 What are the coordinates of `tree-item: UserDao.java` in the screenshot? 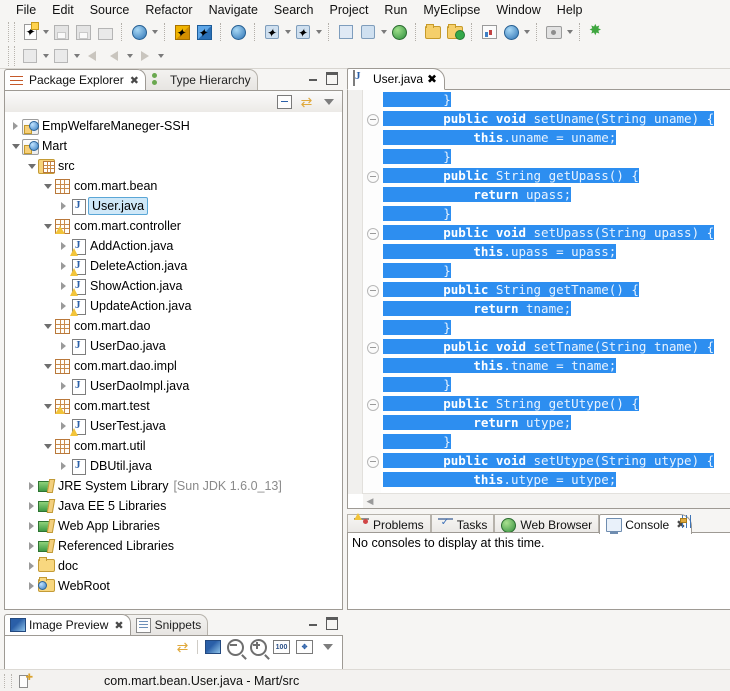 It's located at (173, 346).